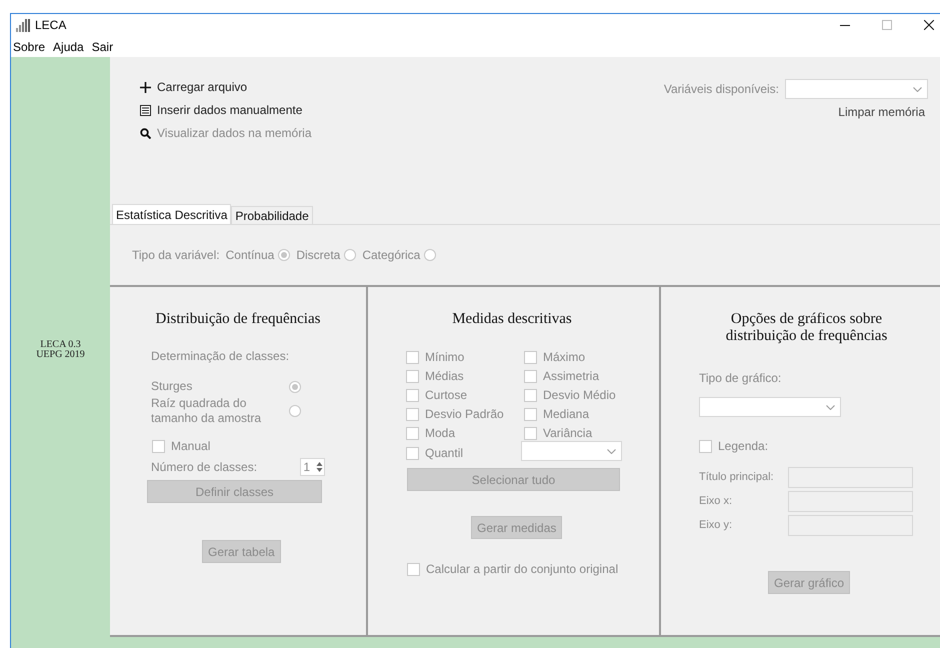 The image size is (940, 648). Describe the element at coordinates (444, 453) in the screenshot. I see `checkbox-label: Quantil` at that location.